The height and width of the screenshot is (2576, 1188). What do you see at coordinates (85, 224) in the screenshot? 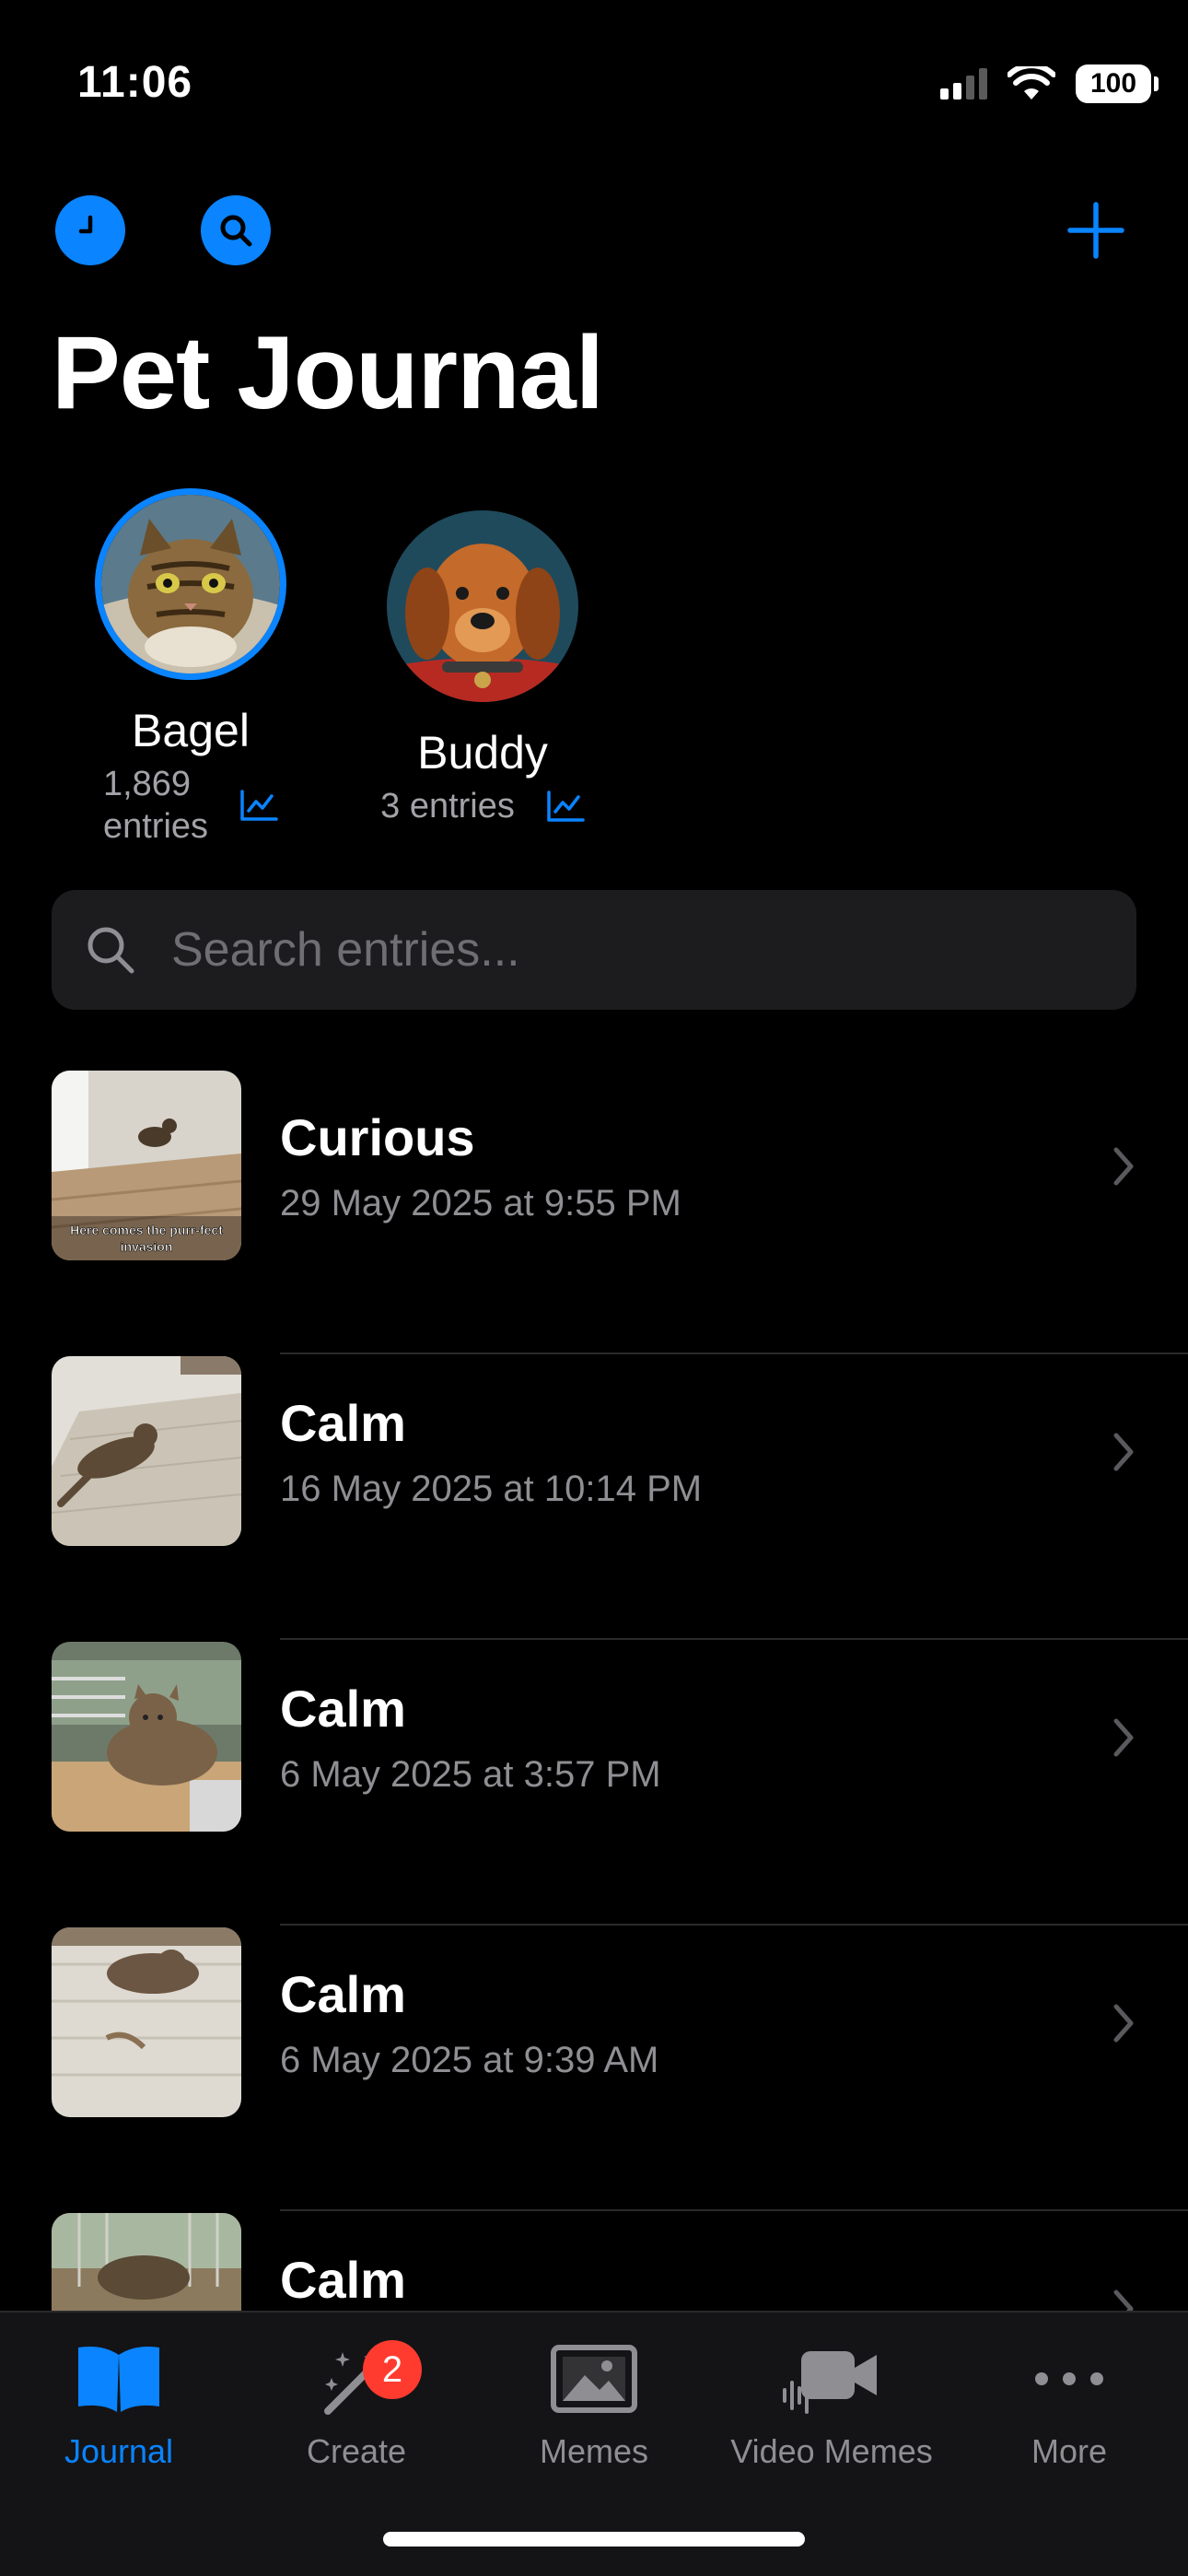
I see `clock-icon` at bounding box center [85, 224].